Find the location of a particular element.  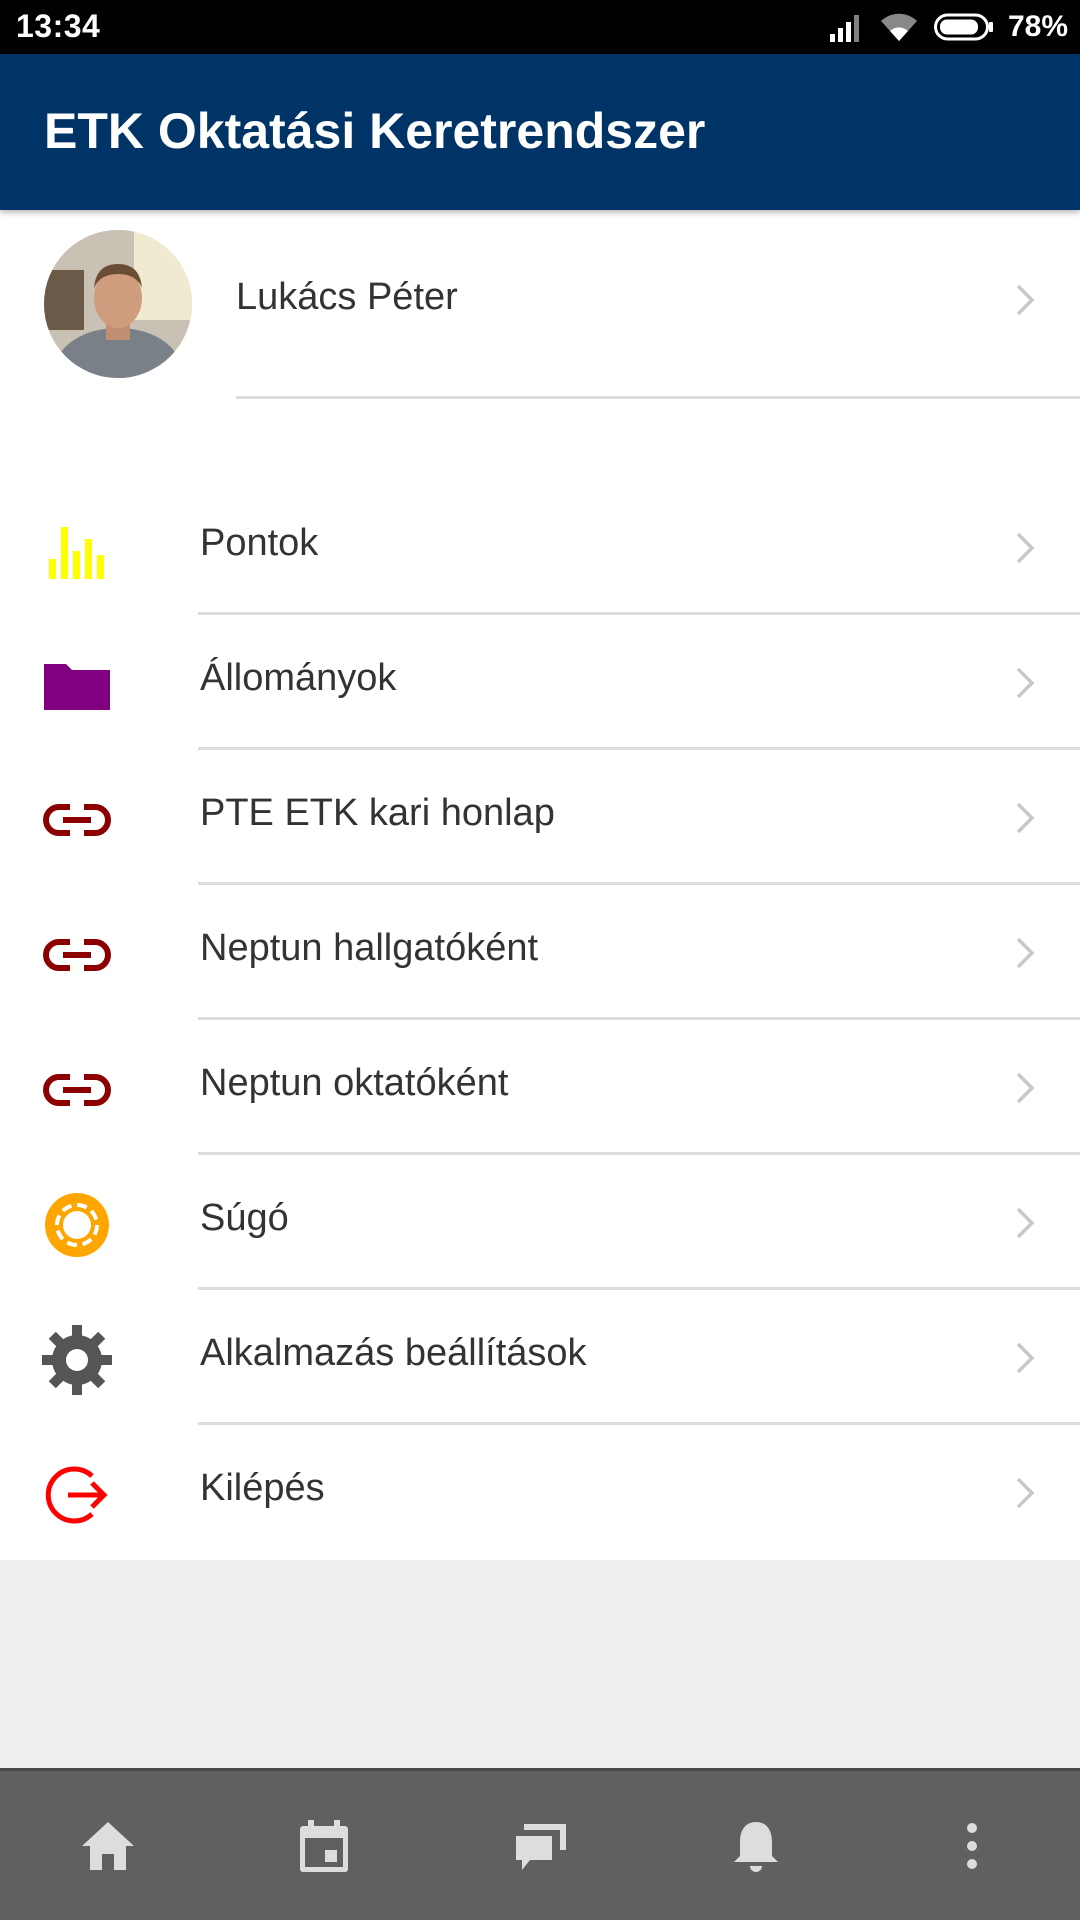

nav-home is located at coordinates (108, 1846).